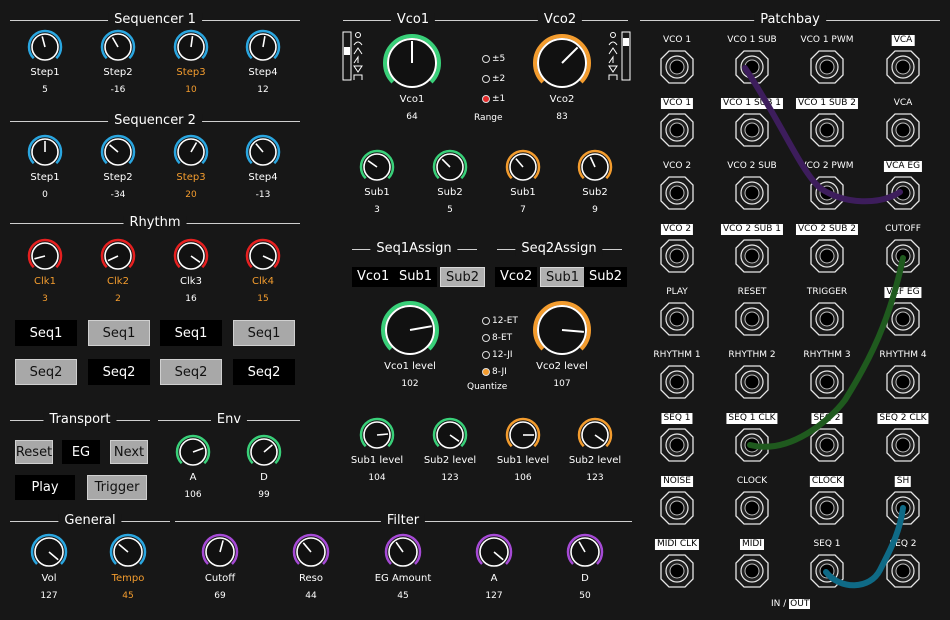  Describe the element at coordinates (129, 452) in the screenshot. I see `next-button: Next` at that location.